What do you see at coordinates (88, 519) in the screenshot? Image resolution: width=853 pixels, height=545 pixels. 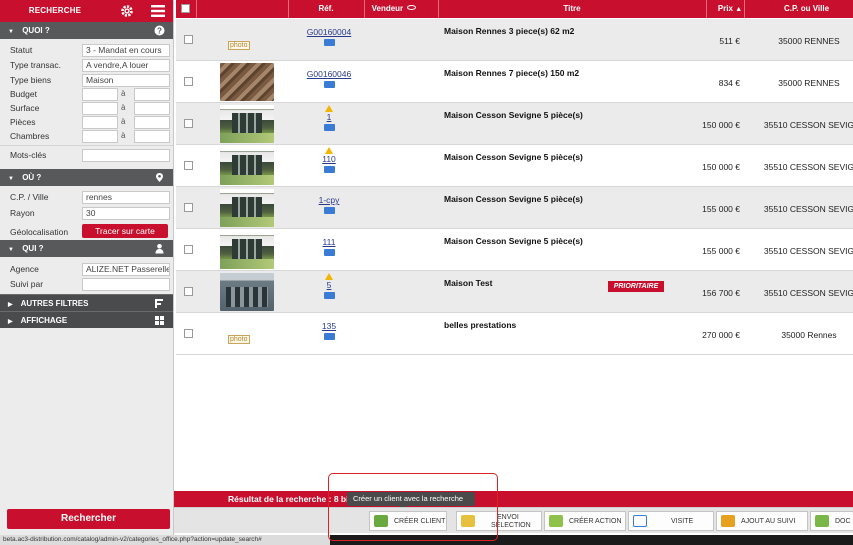 I see `rechercher-button: Rechercher` at bounding box center [88, 519].